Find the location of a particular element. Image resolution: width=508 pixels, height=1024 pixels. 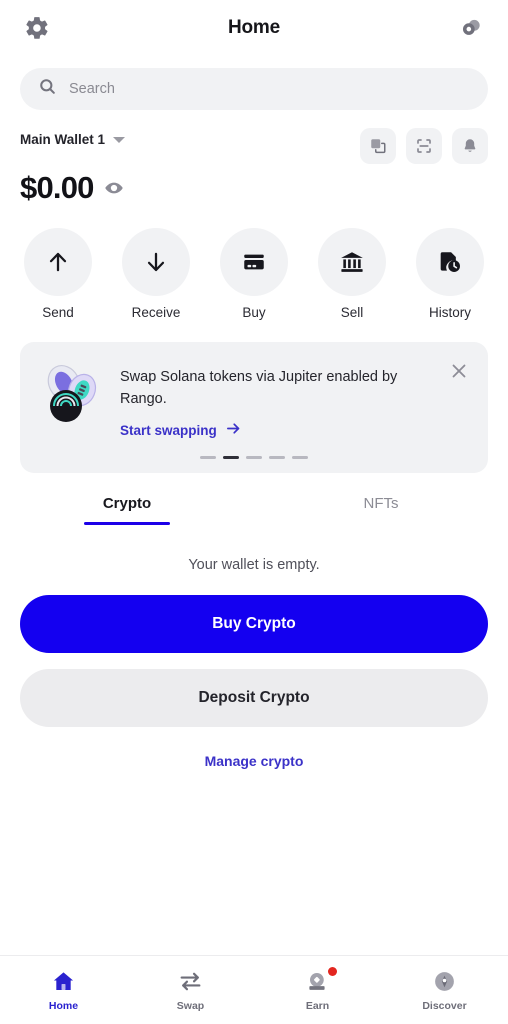

action-label: Receive is located at coordinates (156, 312).